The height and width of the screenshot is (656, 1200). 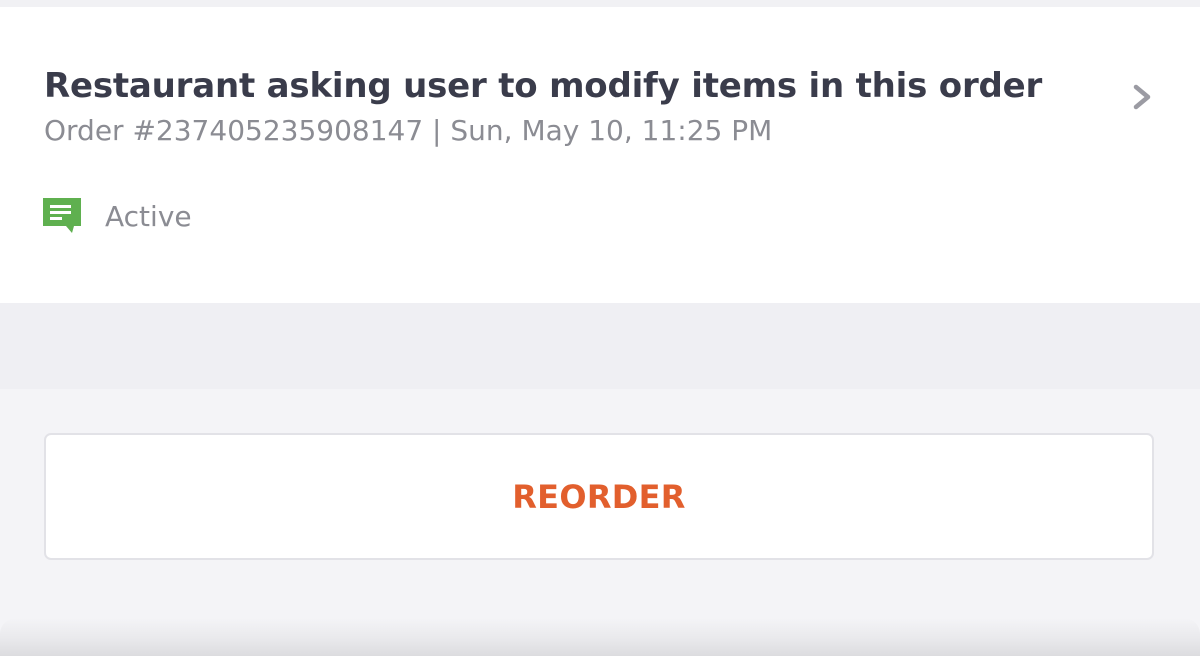 I want to click on chat-message-icon, so click(x=62, y=215).